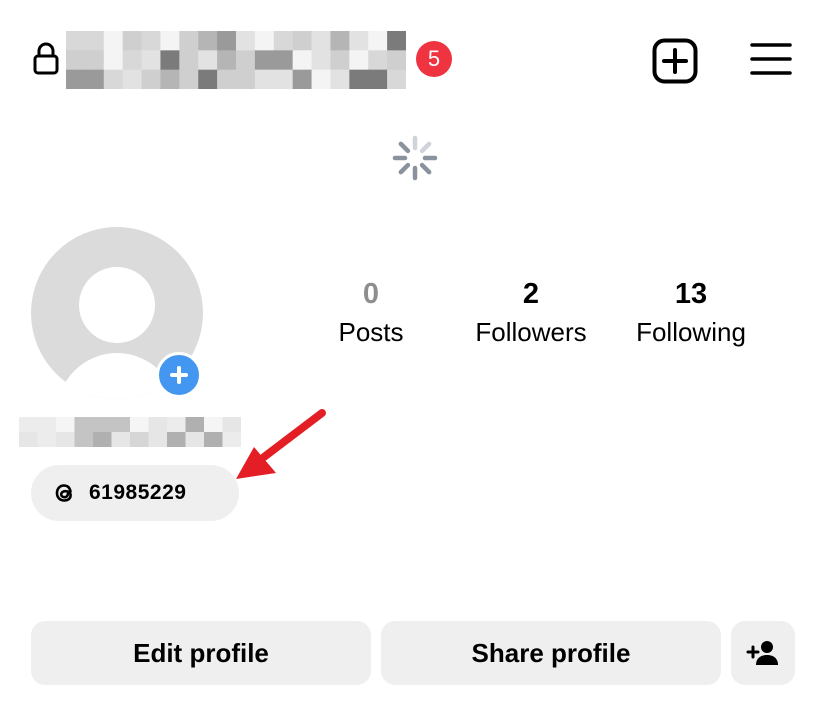 This screenshot has height=728, width=826. What do you see at coordinates (371, 313) in the screenshot?
I see `stat-posts: 0 Posts` at bounding box center [371, 313].